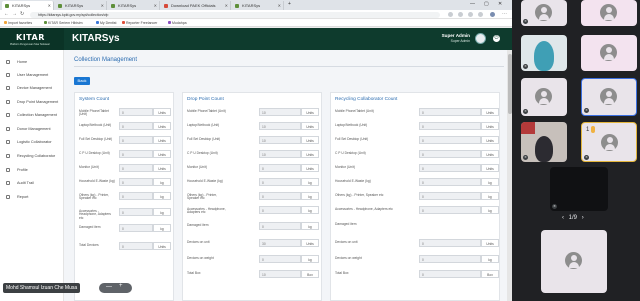  Describe the element at coordinates (32, 129) in the screenshot. I see `sidebar-item-donor-management: Donor Management` at that location.